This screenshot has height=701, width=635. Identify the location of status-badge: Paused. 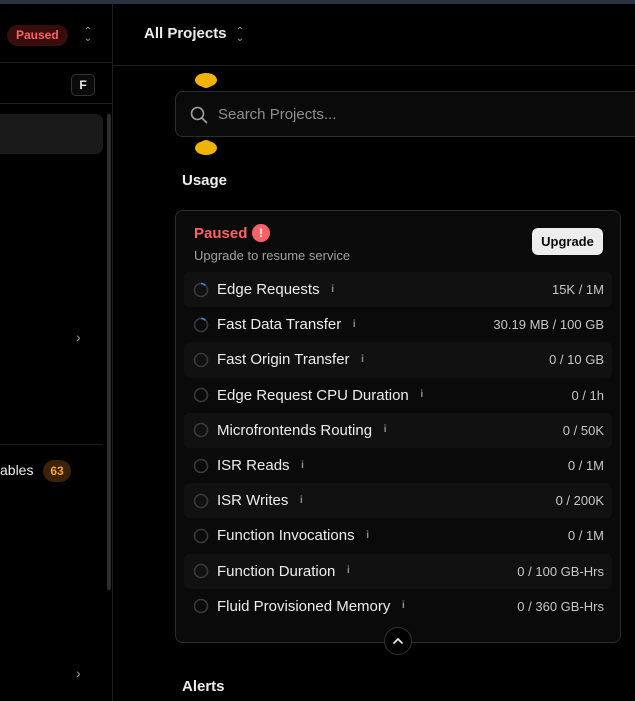
(37, 35).